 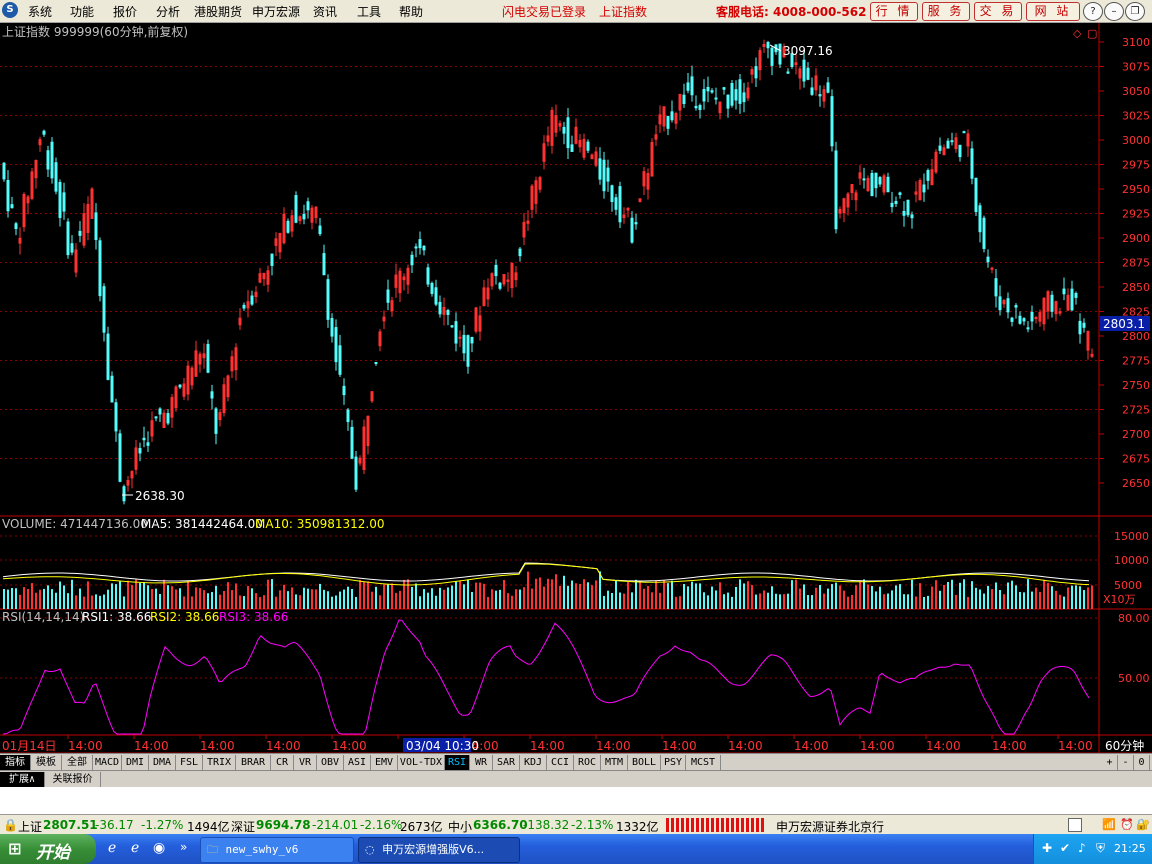 I want to click on chevron-icon: », so click(x=183, y=847).